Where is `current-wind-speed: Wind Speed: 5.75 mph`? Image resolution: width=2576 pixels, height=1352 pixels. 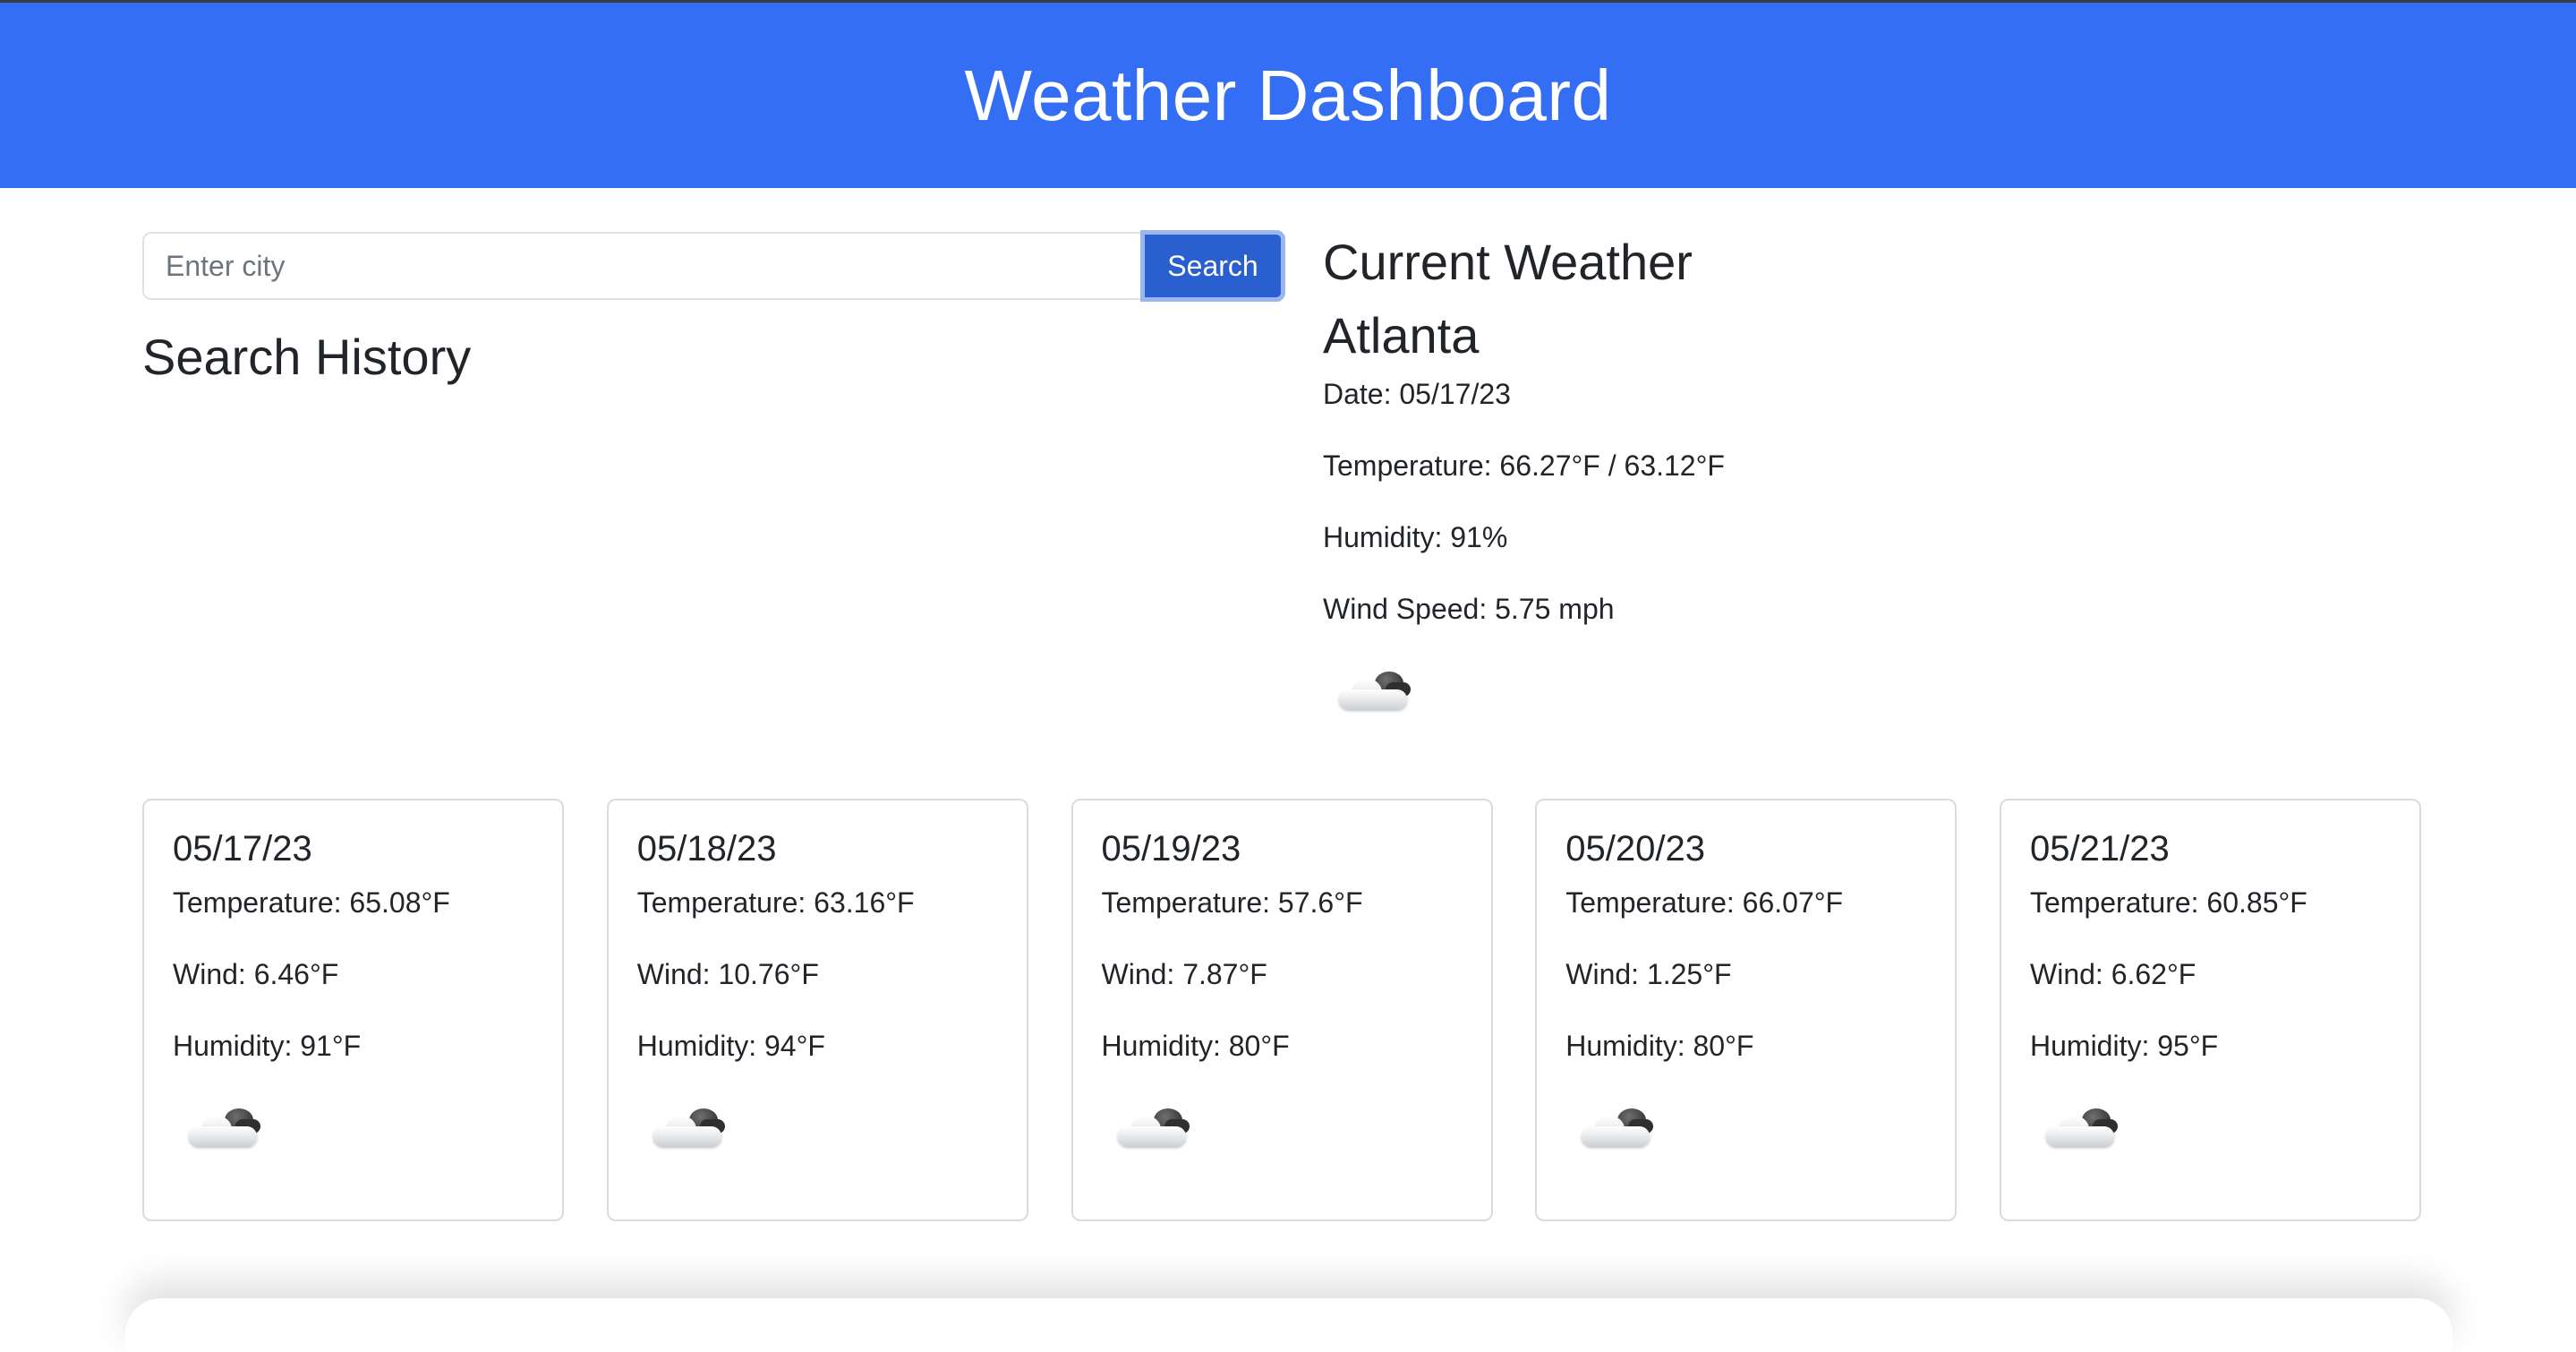
current-wind-speed: Wind Speed: 5.75 mph is located at coordinates (1469, 609).